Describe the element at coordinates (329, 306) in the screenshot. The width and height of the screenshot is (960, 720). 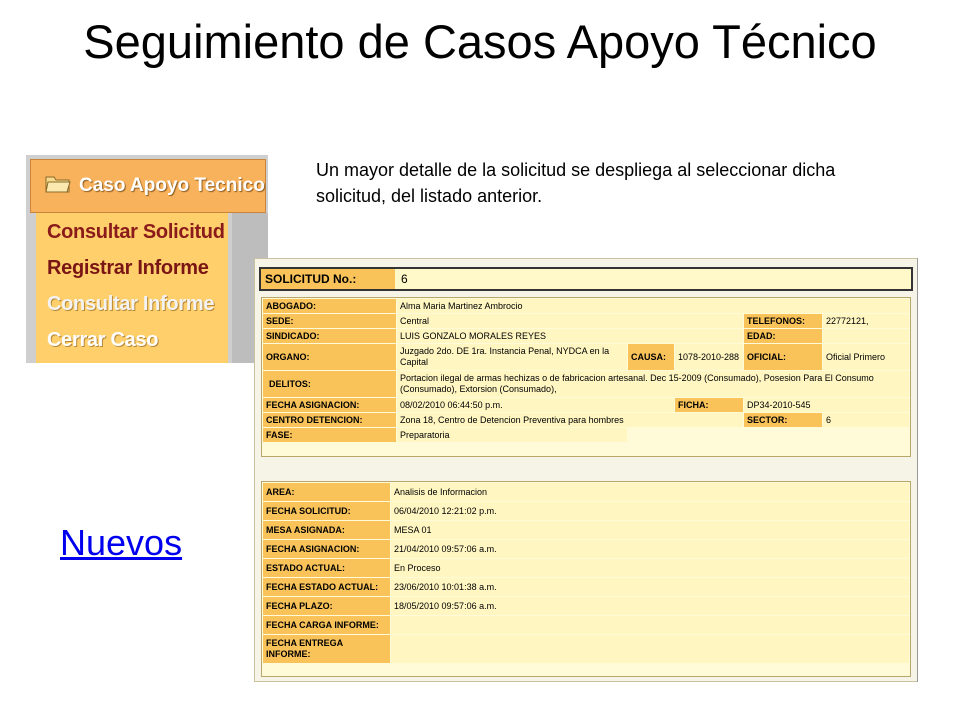
I see `abogado-label: ABOGADO:` at that location.